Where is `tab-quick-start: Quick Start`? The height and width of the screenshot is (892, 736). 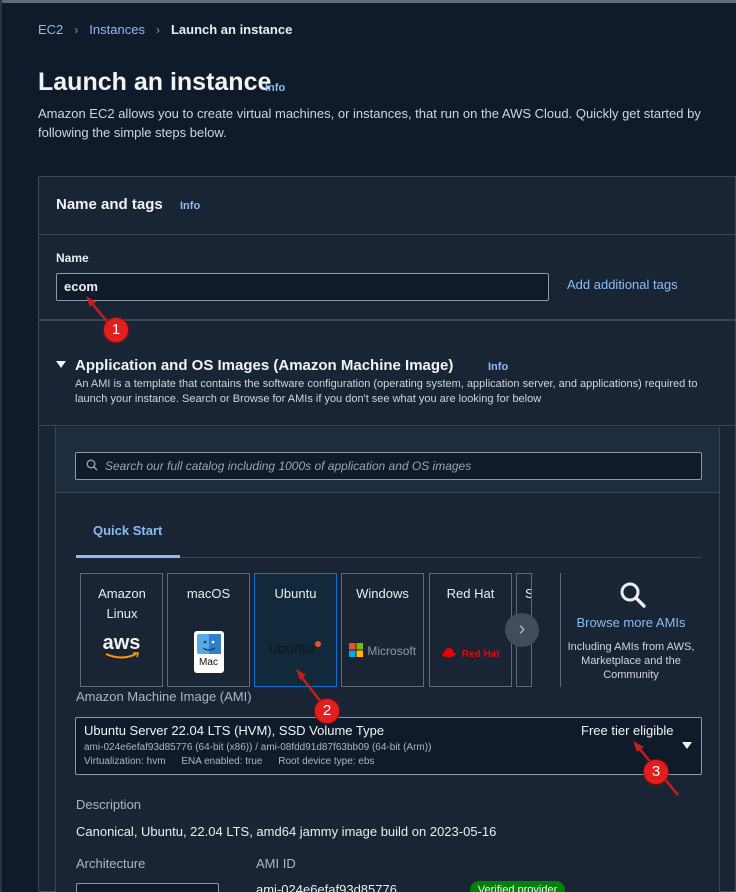
tab-quick-start: Quick Start is located at coordinates (127, 530).